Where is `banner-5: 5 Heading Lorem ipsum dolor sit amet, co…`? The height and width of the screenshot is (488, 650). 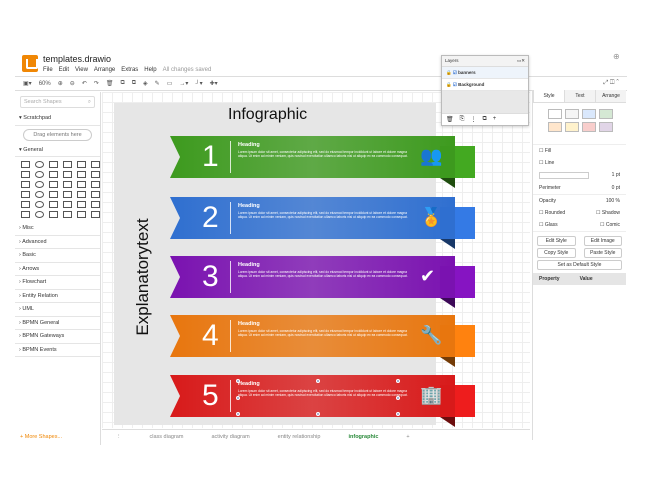
banner-5: 5 Heading Lorem ipsum dolor sit amet, co… is located at coordinates (312, 396).